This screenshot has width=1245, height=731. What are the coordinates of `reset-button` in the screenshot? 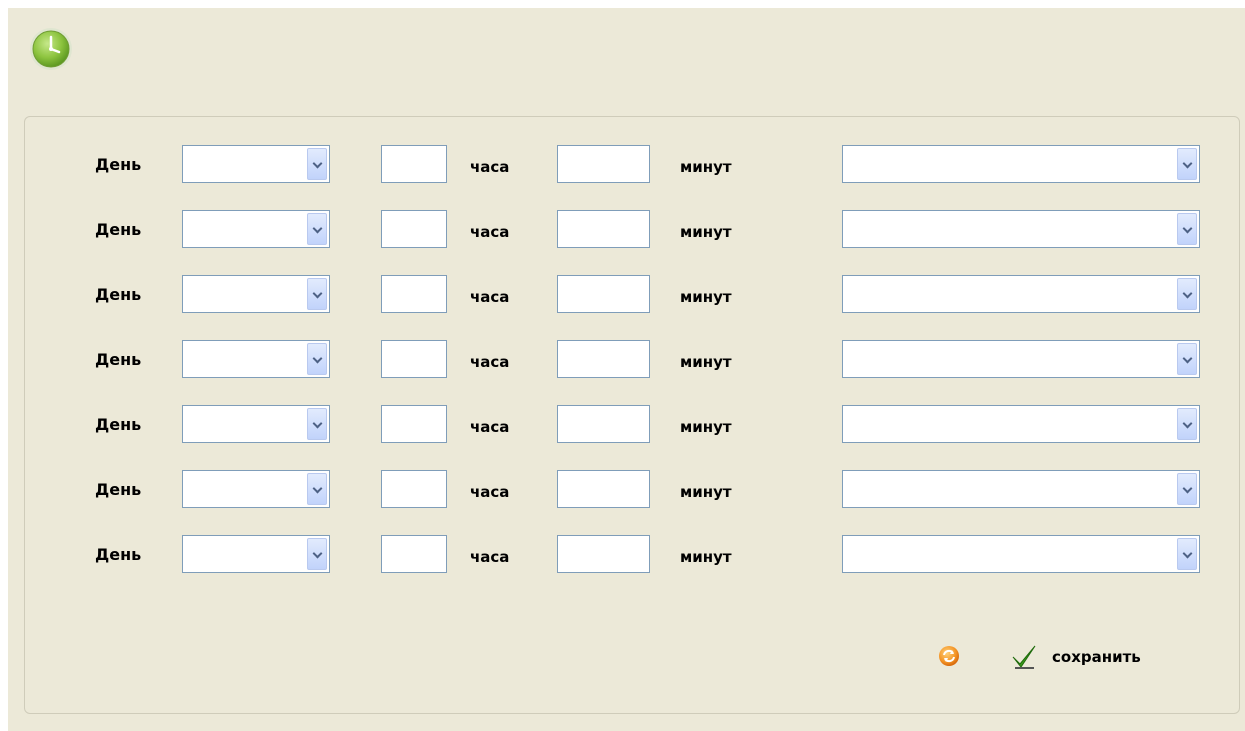 It's located at (949, 656).